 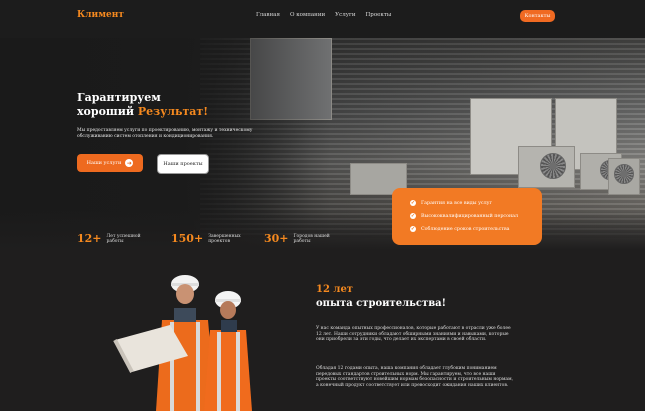 I want to click on feature-label: Соблюдение сроков строительства, so click(x=465, y=229).